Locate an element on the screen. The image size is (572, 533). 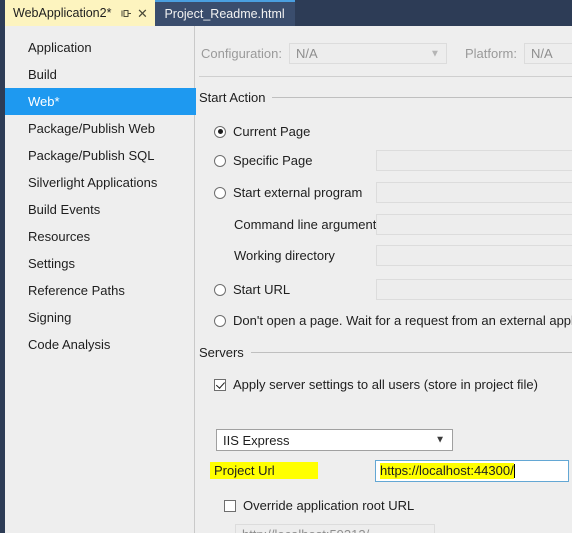
sidebar-item-reference-paths: Reference Paths is located at coordinates (99, 290).